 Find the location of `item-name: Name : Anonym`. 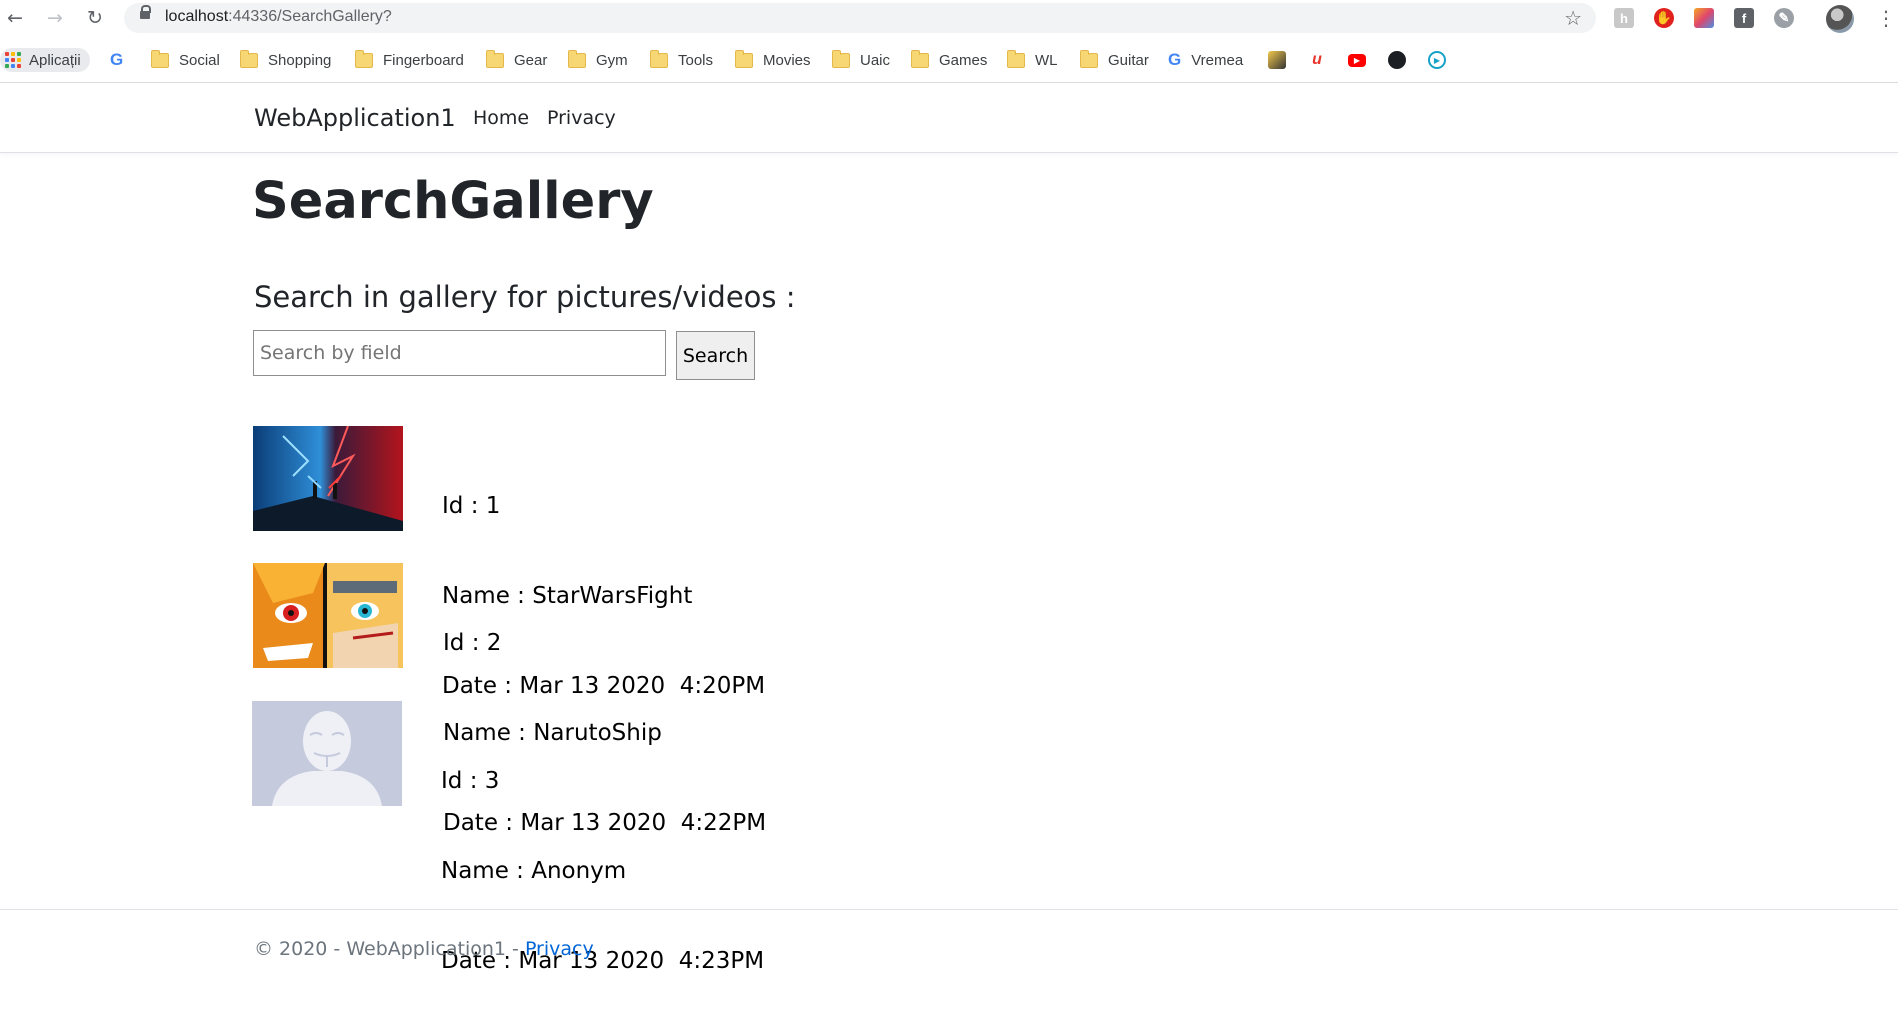

item-name: Name : Anonym is located at coordinates (534, 871).